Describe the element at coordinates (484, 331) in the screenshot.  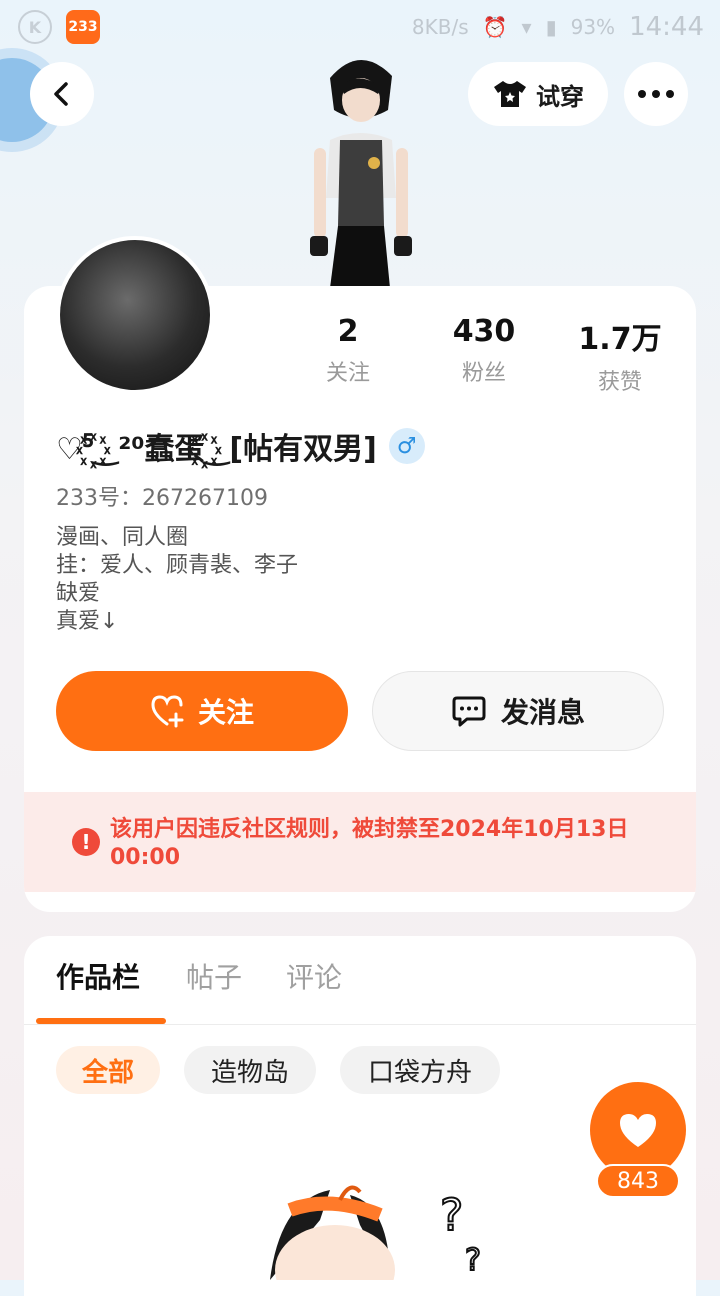
I see `followers-count: 430` at that location.